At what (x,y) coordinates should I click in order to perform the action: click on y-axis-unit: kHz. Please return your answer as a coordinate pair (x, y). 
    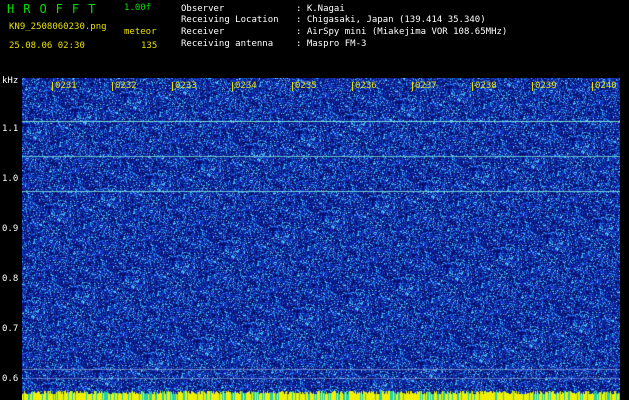
    Looking at the image, I should click on (10, 81).